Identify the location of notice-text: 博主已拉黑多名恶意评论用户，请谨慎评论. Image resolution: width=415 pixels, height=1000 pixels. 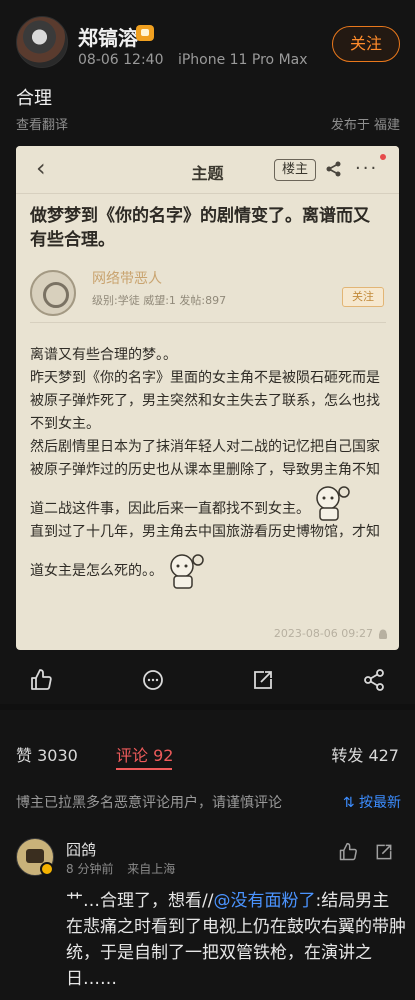
(149, 803).